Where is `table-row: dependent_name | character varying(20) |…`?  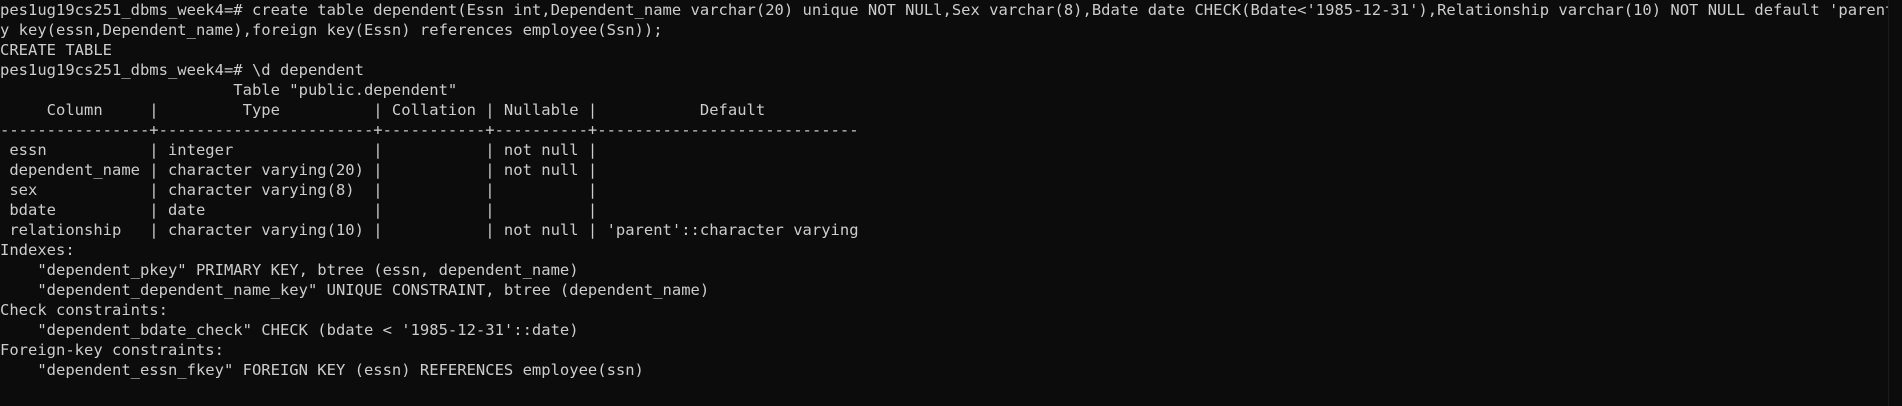
table-row: dependent_name | character varying(20) |… is located at coordinates (299, 170).